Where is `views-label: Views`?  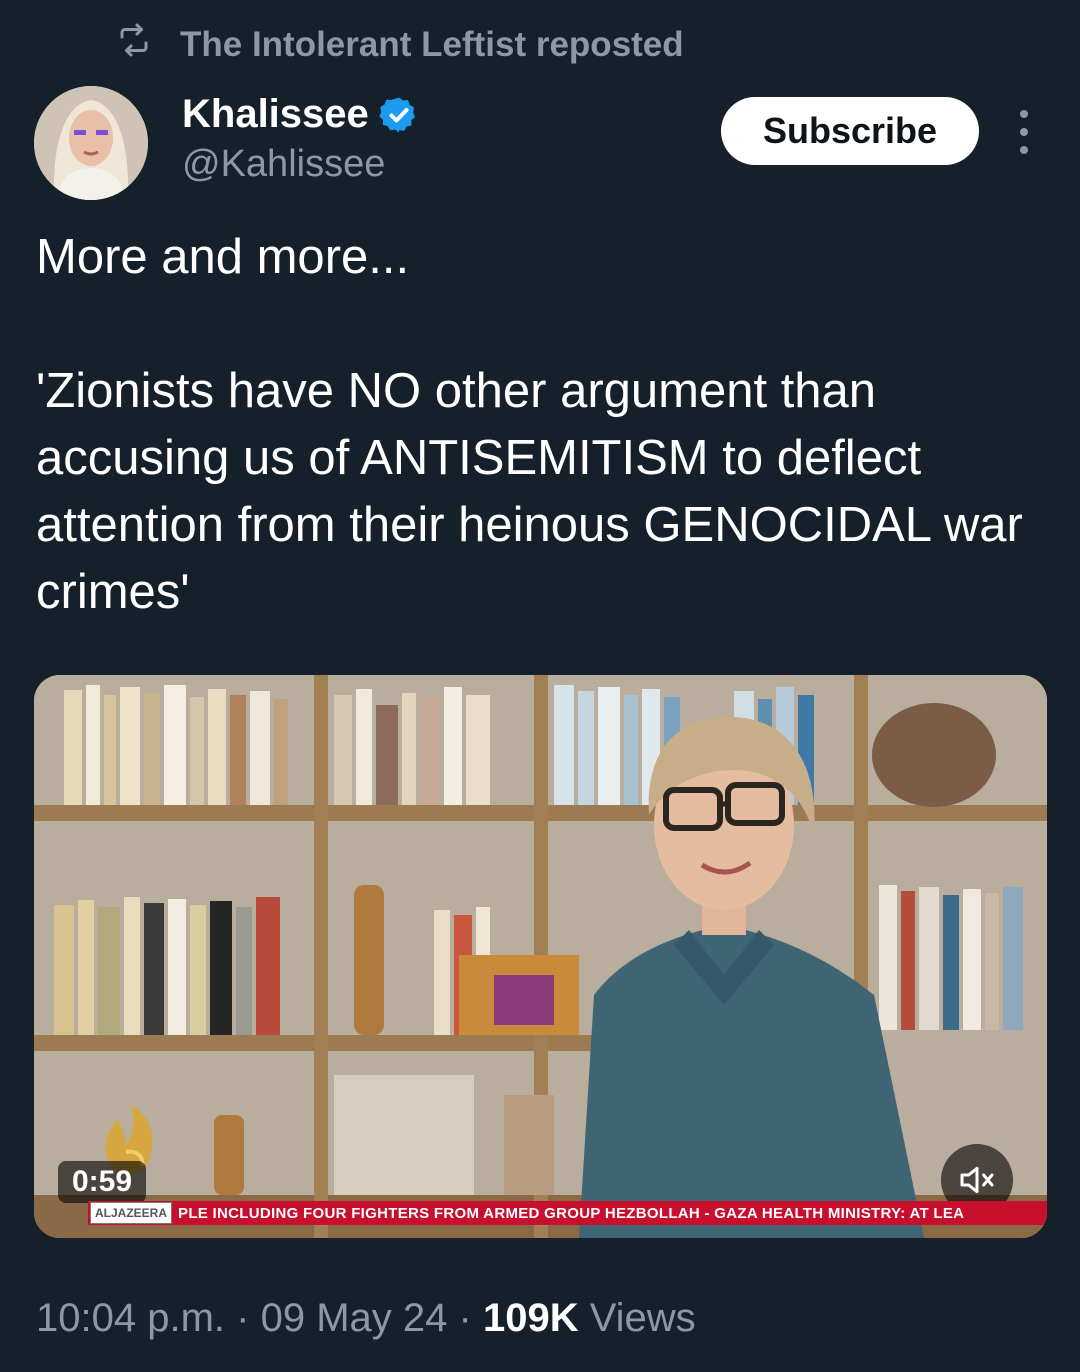 views-label: Views is located at coordinates (642, 1318).